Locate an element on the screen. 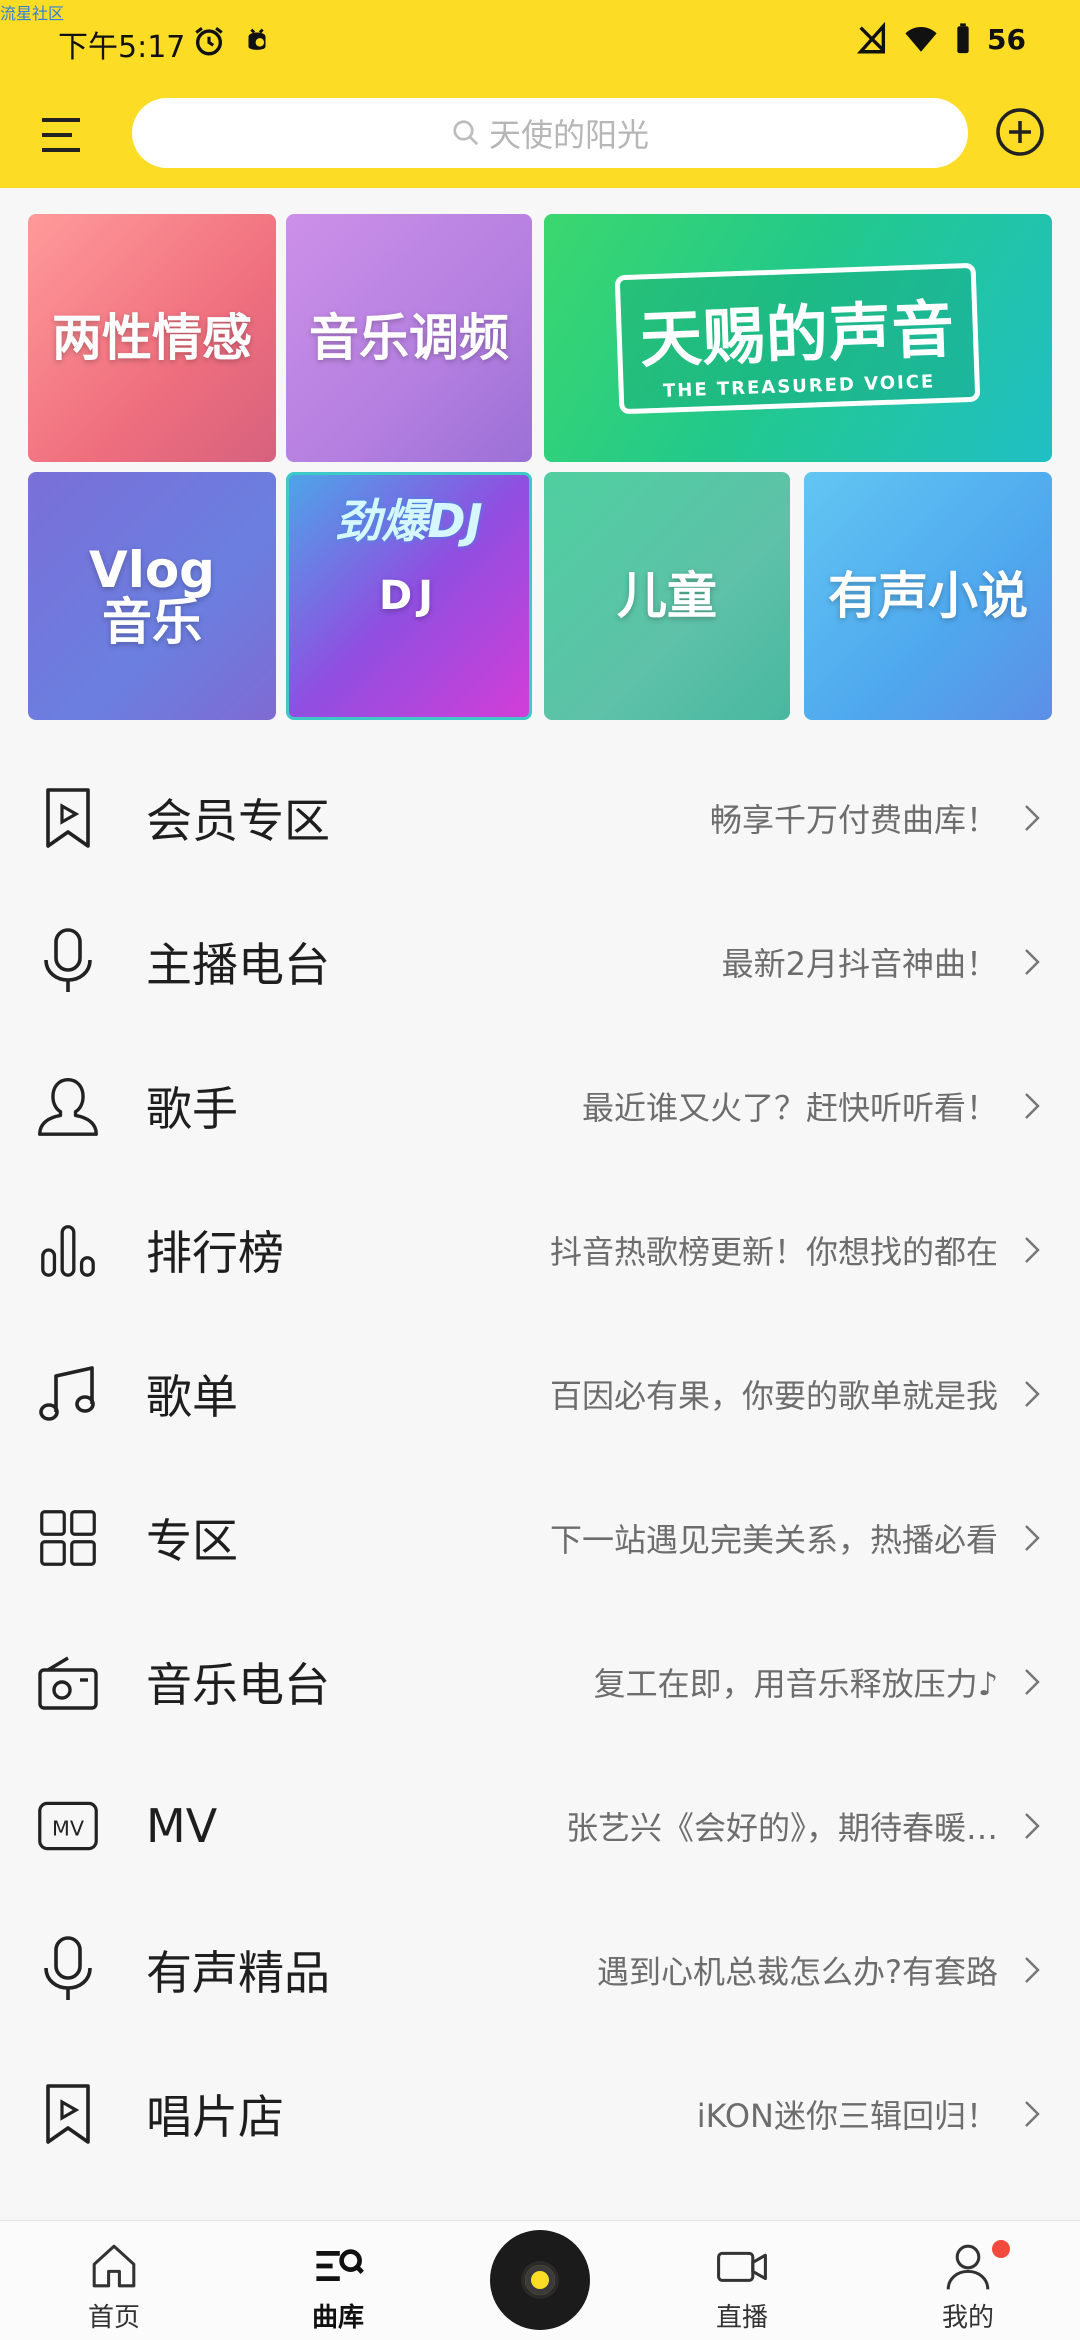 The width and height of the screenshot is (1080, 2340). tab-label: 直播 is located at coordinates (741, 2318).